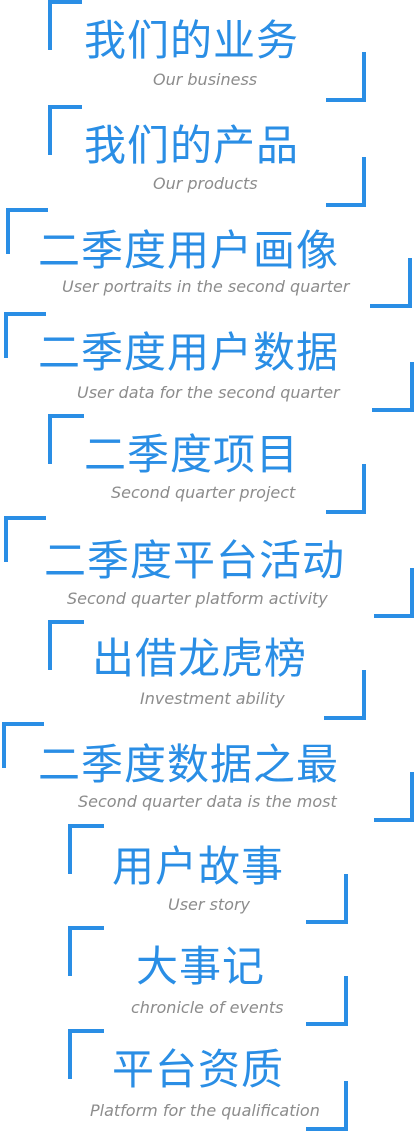  What do you see at coordinates (195, 560) in the screenshot?
I see `section-title: 二季度平台活动` at bounding box center [195, 560].